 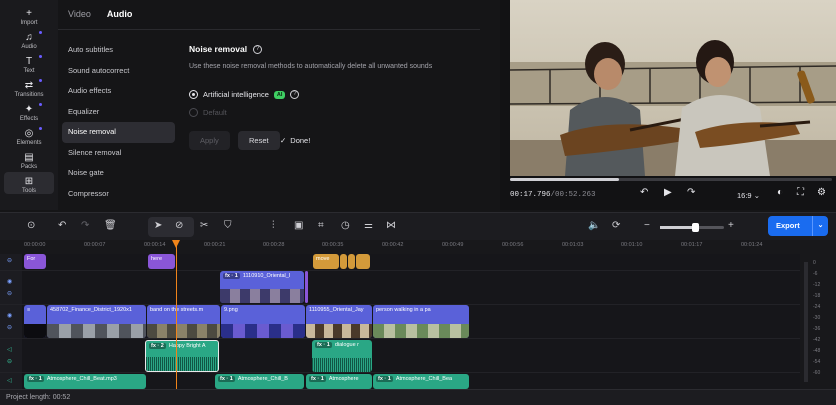 I want to click on playhead-handle, so click(x=176, y=244).